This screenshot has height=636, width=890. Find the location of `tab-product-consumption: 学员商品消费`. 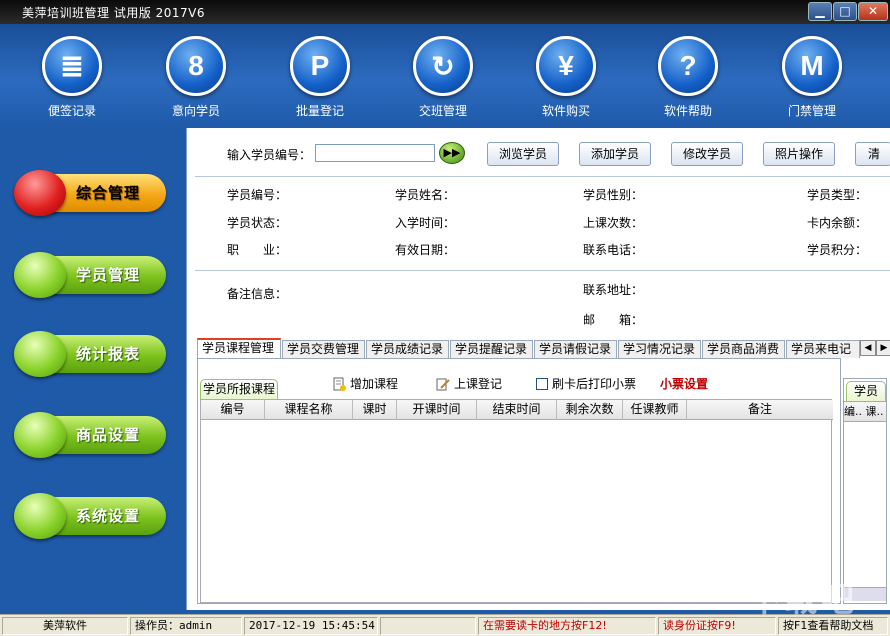

tab-product-consumption: 学员商品消费 is located at coordinates (743, 349).